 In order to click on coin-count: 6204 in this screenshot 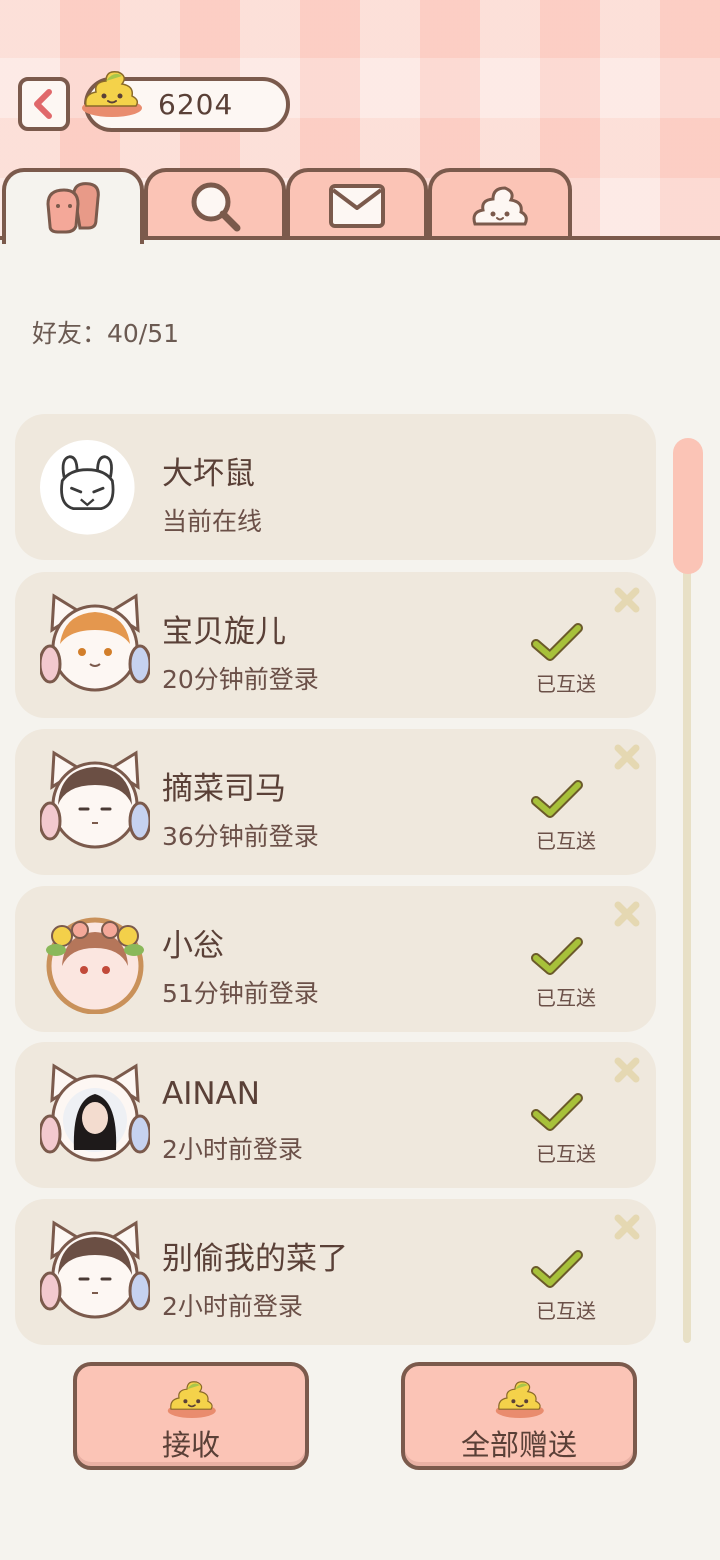, I will do `click(196, 104)`.